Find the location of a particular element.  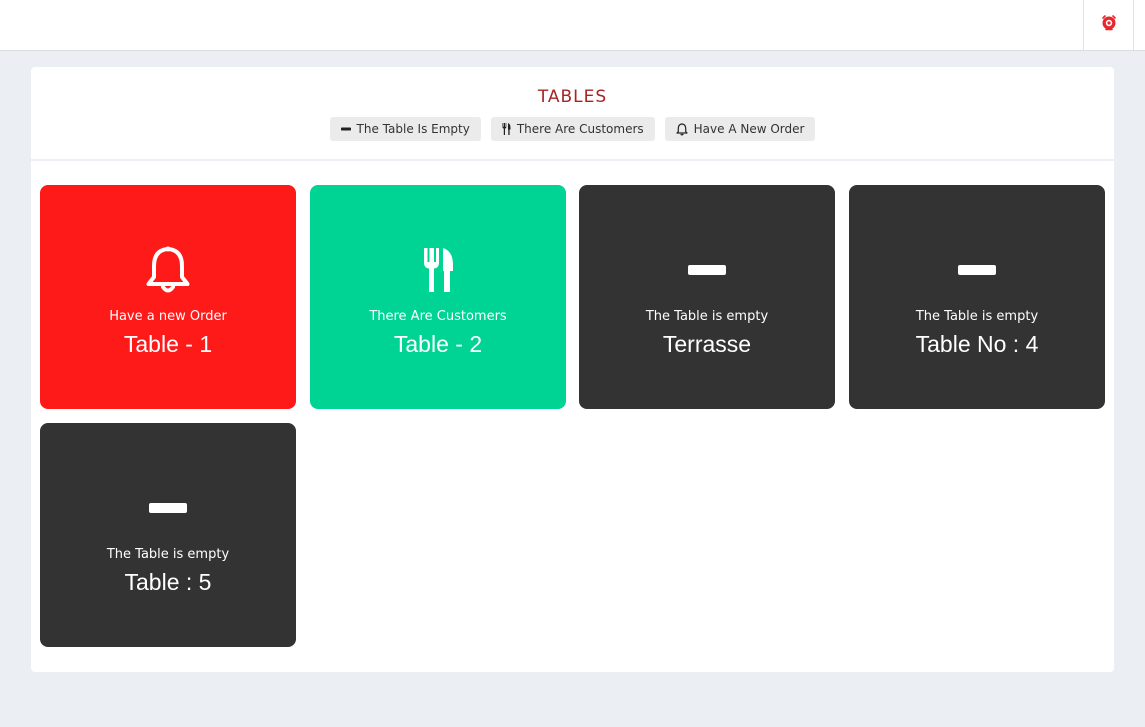

notification-button is located at coordinates (1108, 25).